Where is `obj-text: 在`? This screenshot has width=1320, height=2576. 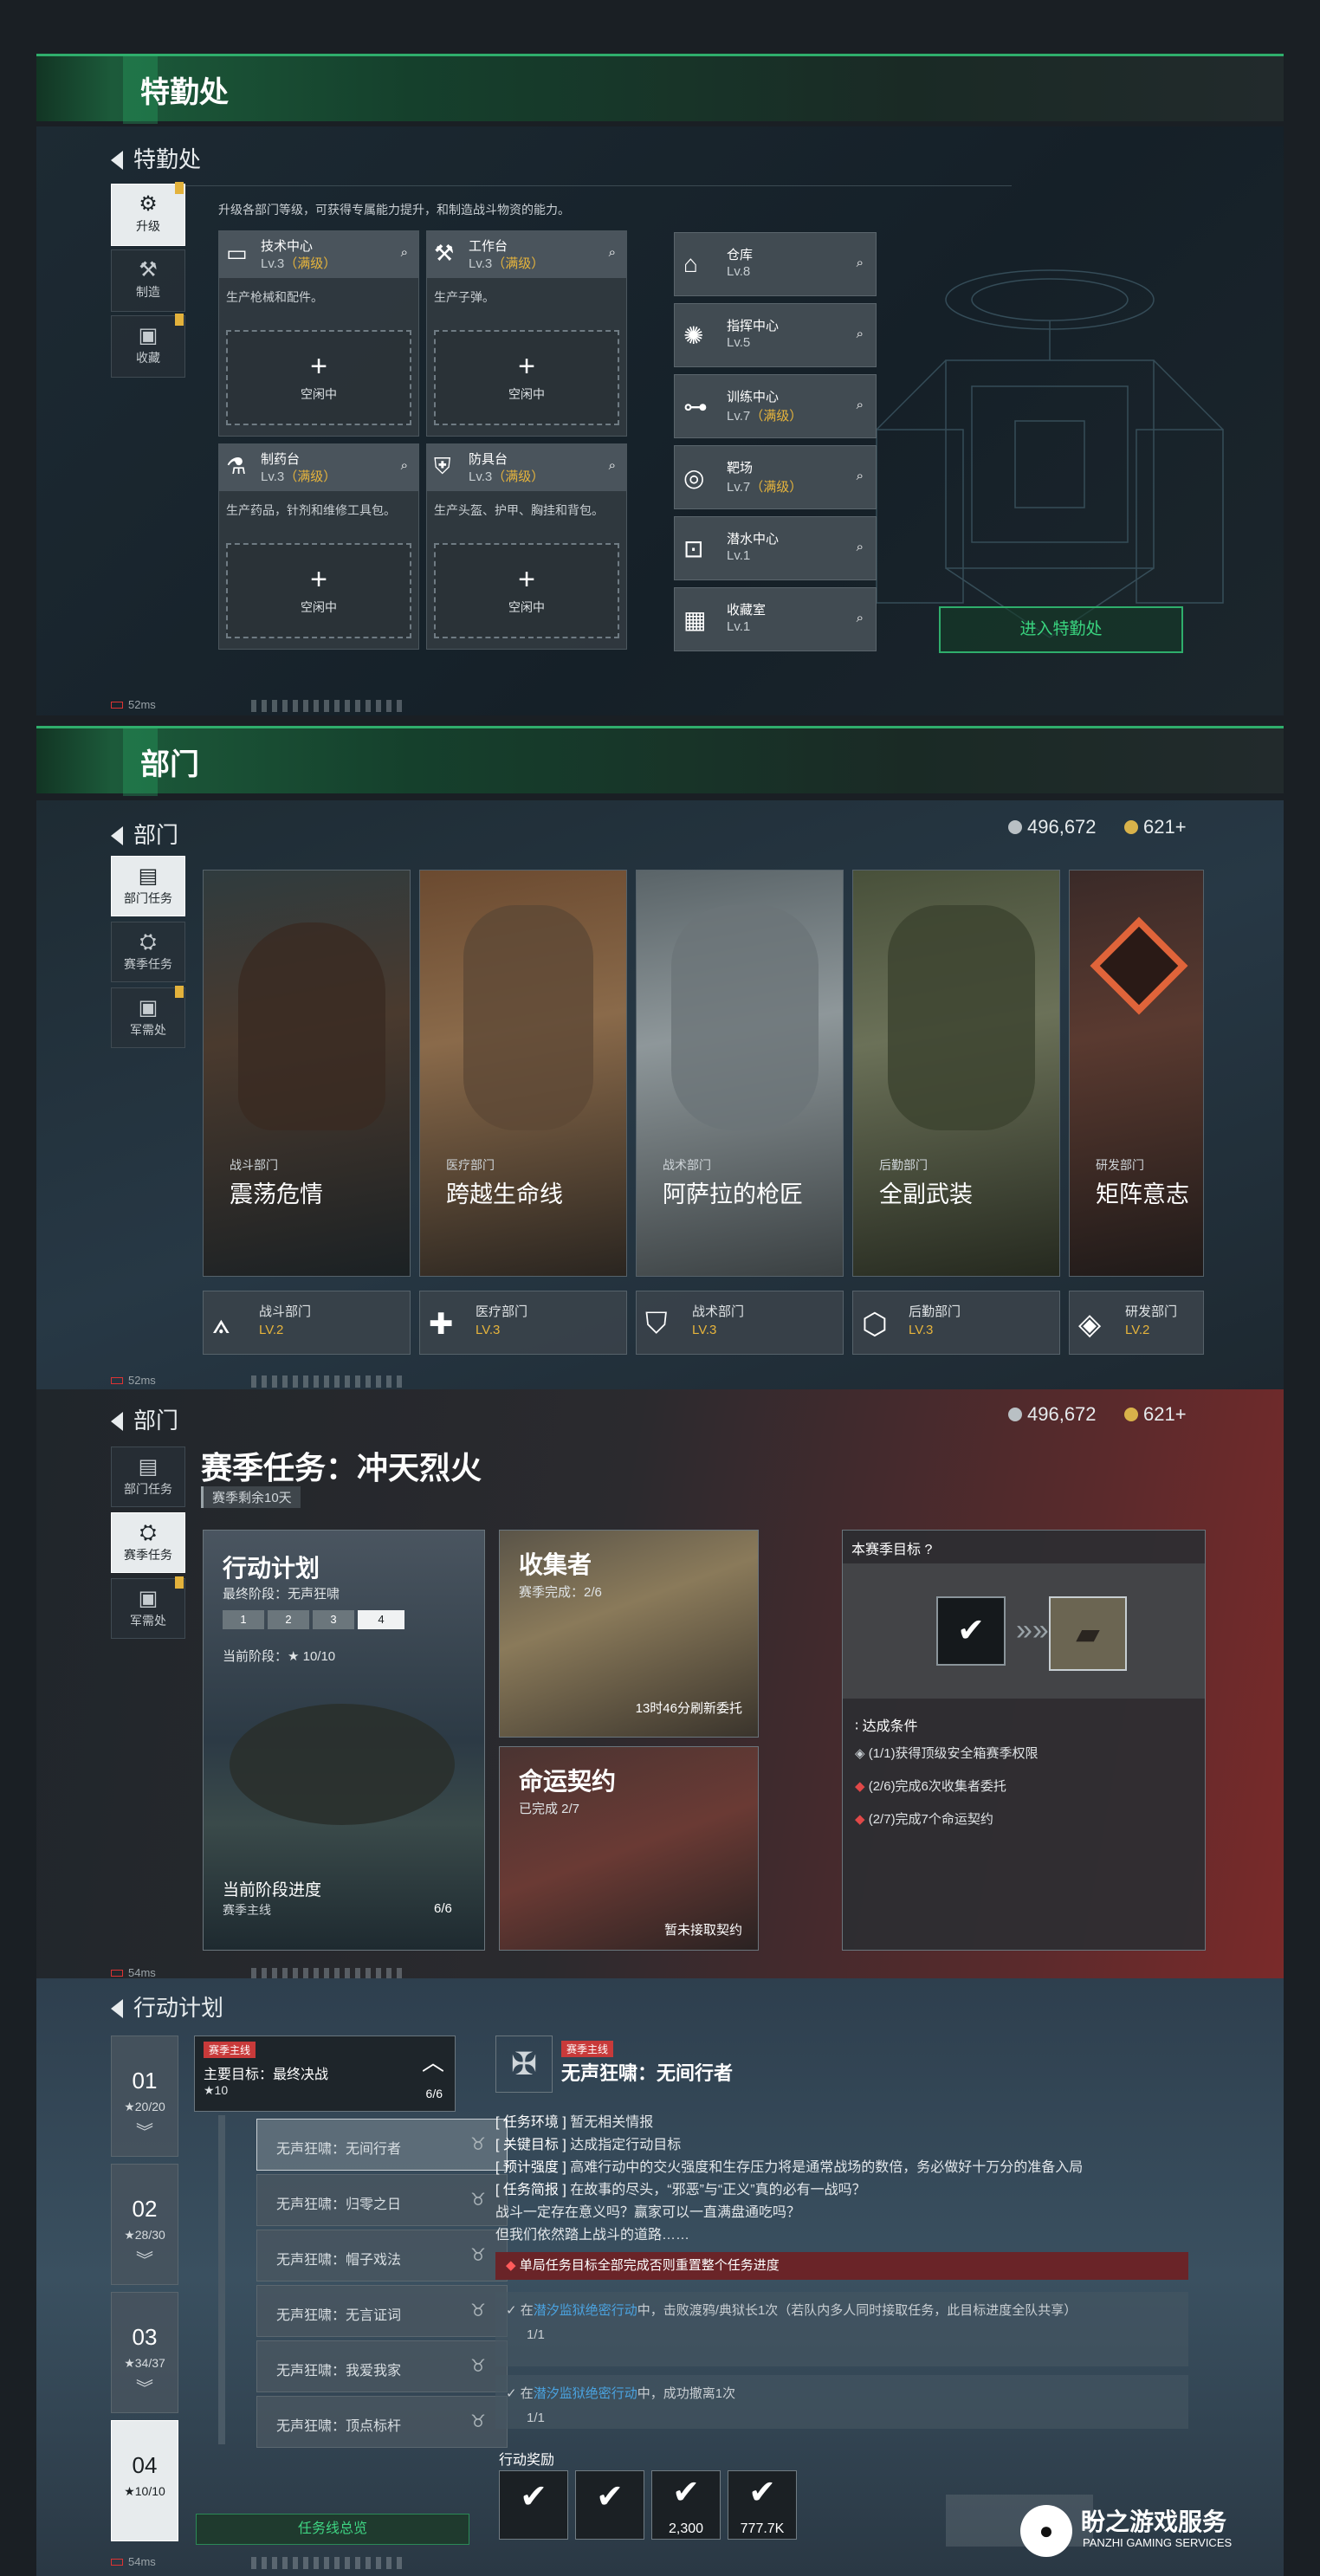
obj-text: 在 is located at coordinates (527, 2310).